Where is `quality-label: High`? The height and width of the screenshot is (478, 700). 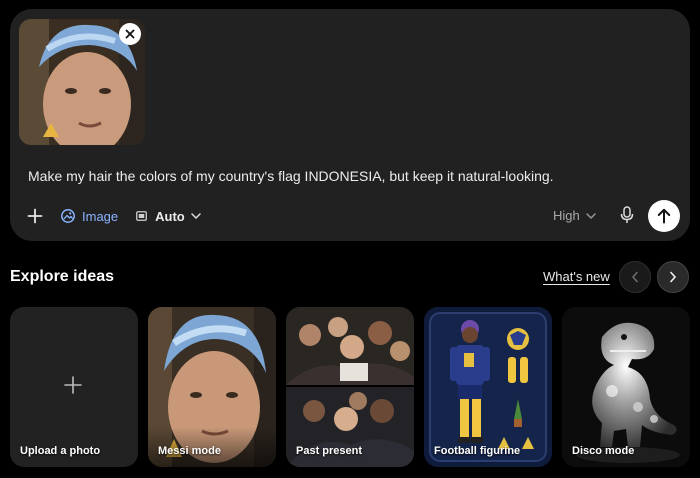
quality-label: High is located at coordinates (566, 215).